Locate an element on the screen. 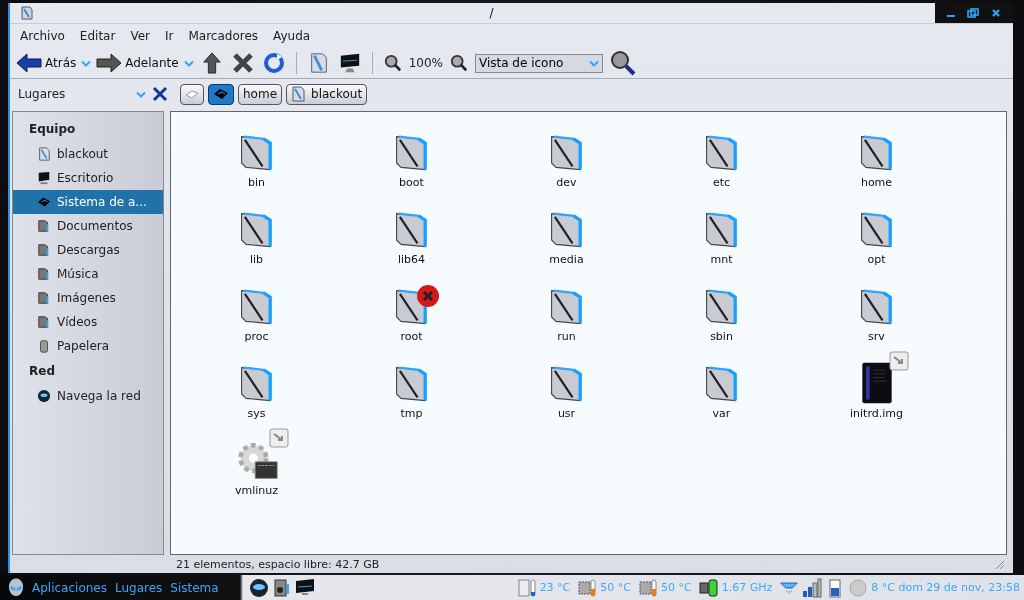 The height and width of the screenshot is (600, 1024). menu-item: Ver is located at coordinates (140, 36).